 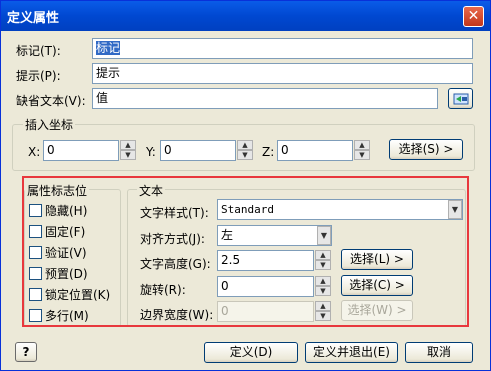 What do you see at coordinates (33, 18) in the screenshot?
I see `dialog-title: 定义属性` at bounding box center [33, 18].